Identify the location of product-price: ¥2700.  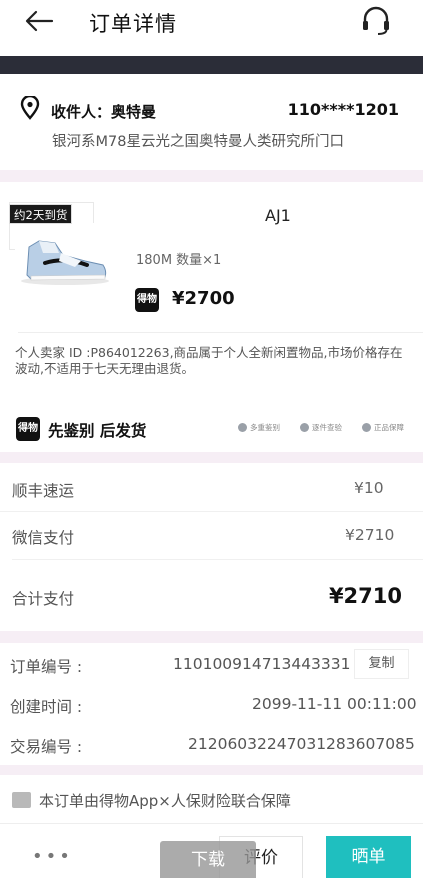
(203, 298).